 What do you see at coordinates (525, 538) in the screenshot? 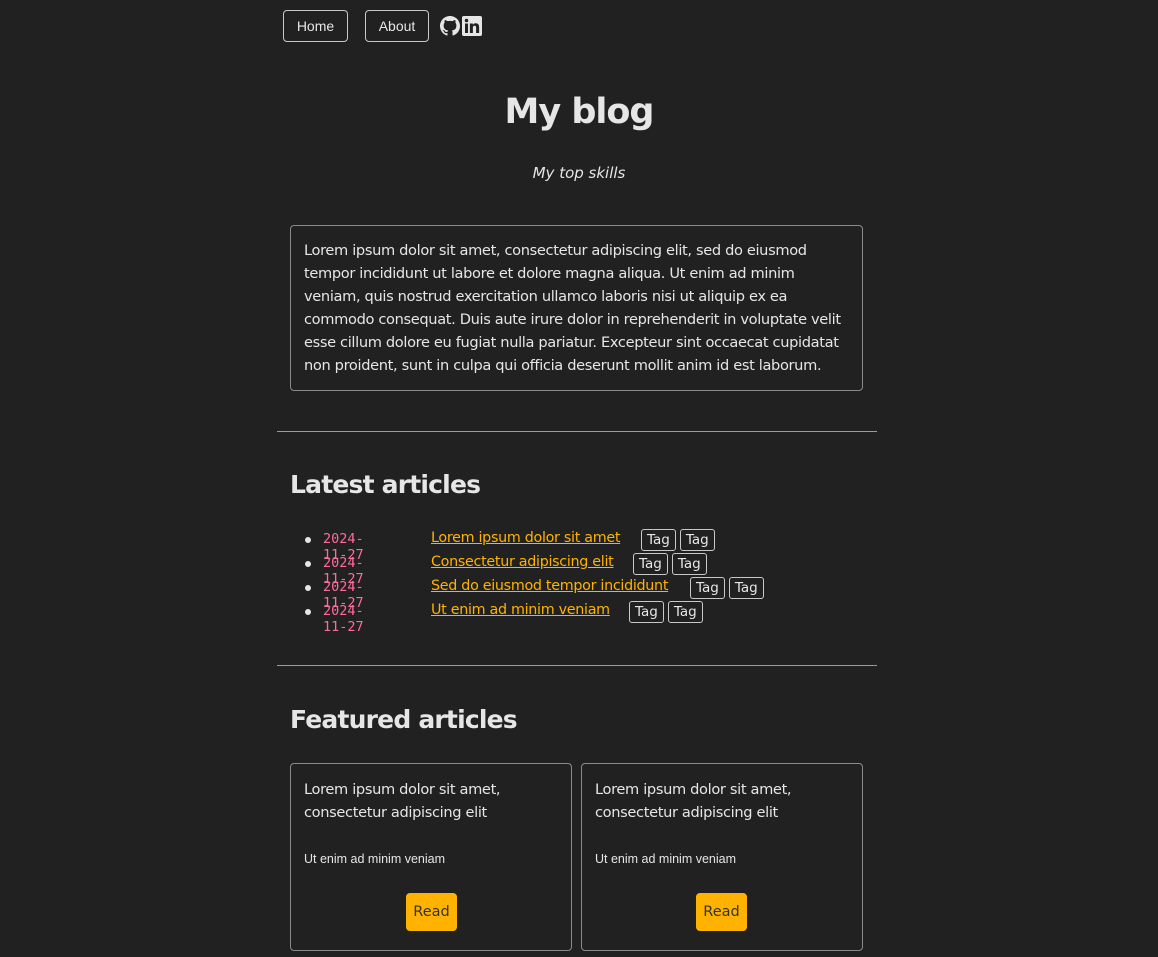
I see `article-link: Lorem ipsum dolor sit amet` at bounding box center [525, 538].